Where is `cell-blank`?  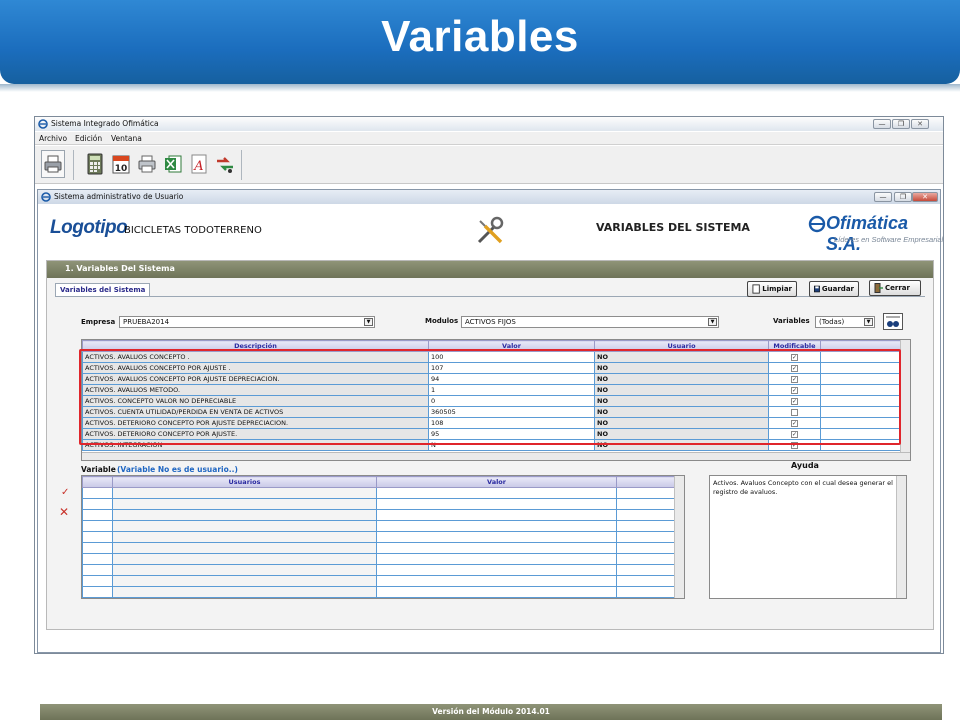
cell-blank is located at coordinates (645, 526).